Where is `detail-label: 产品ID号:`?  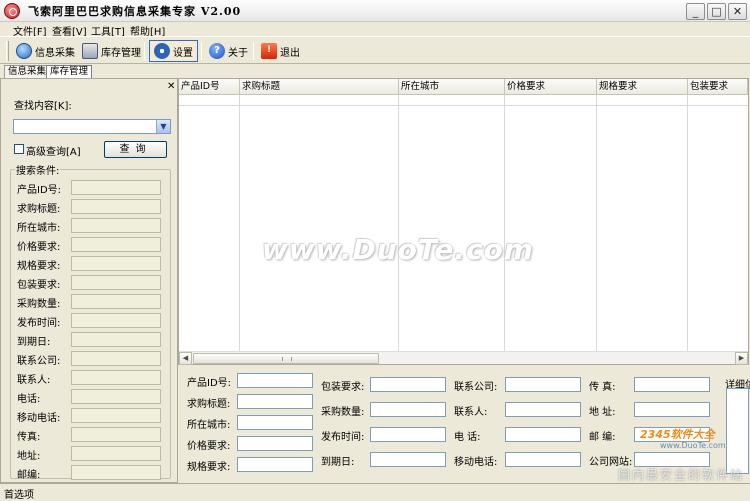 detail-label: 产品ID号: is located at coordinates (209, 383).